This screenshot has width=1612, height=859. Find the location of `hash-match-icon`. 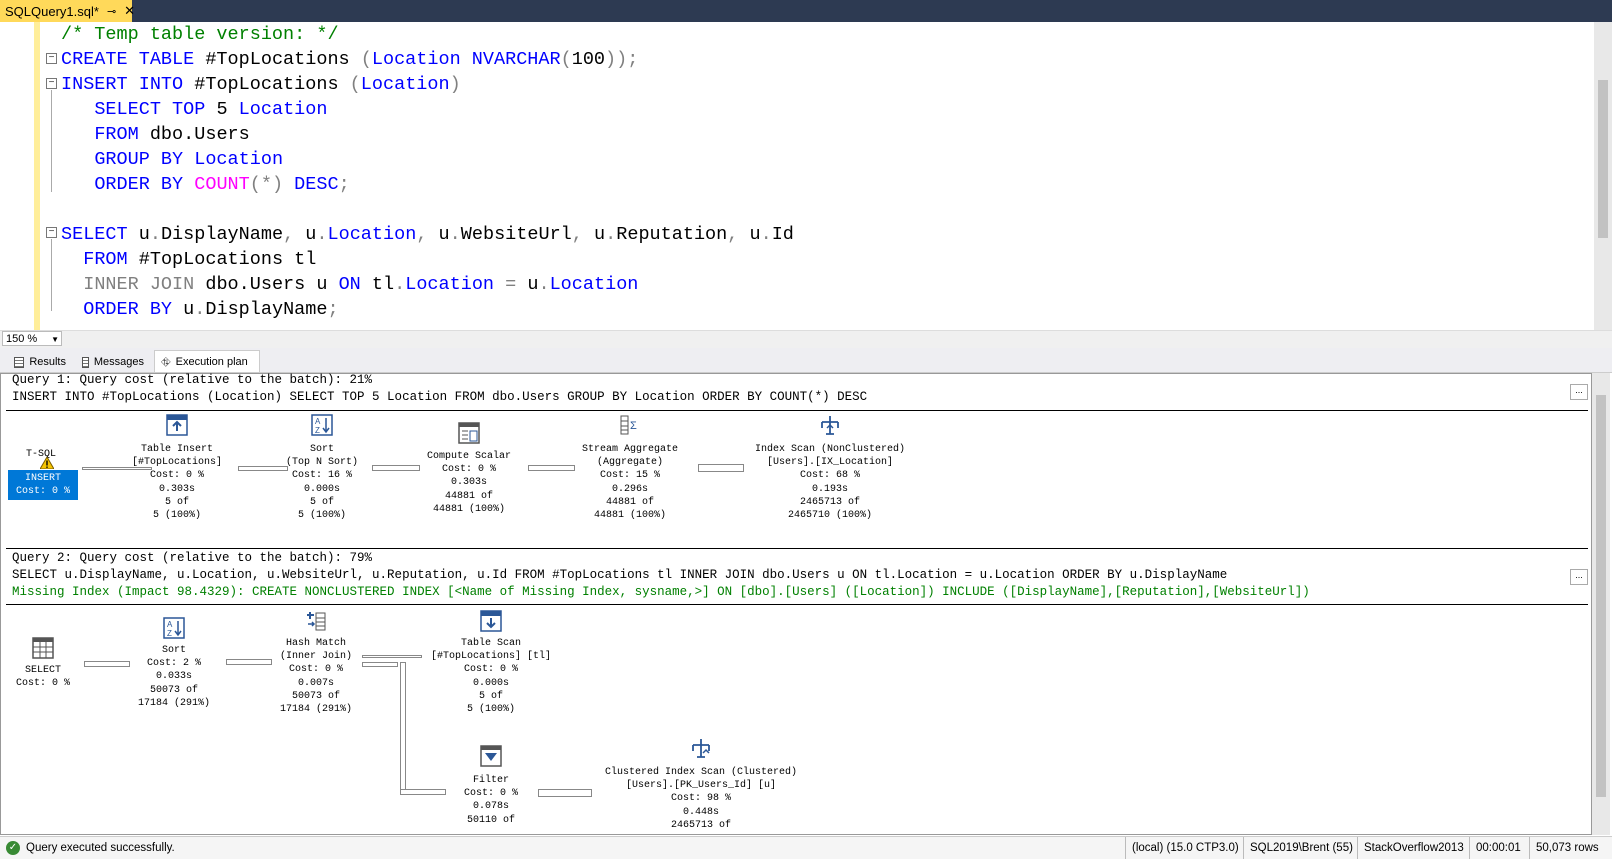

hash-match-icon is located at coordinates (316, 621).